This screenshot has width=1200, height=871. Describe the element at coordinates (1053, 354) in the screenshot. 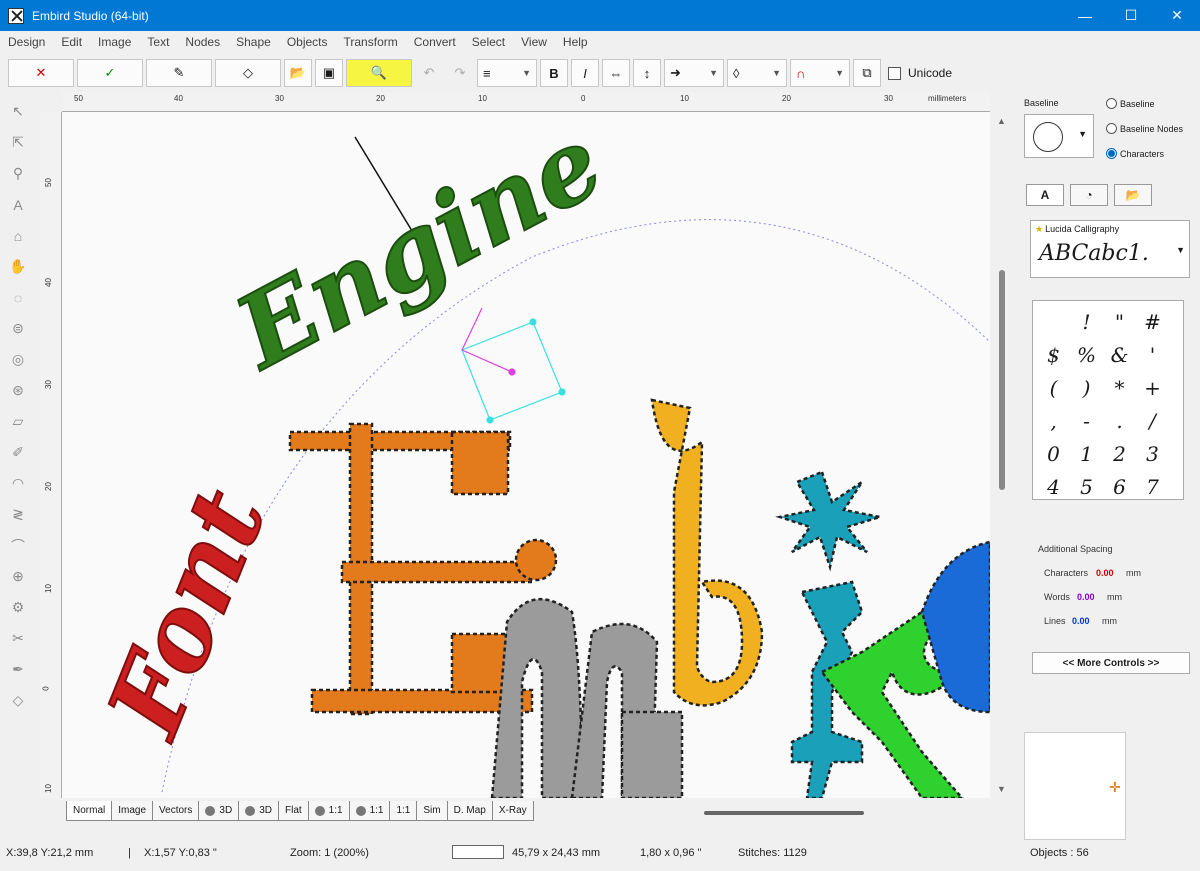

I see `char-cell: $` at that location.